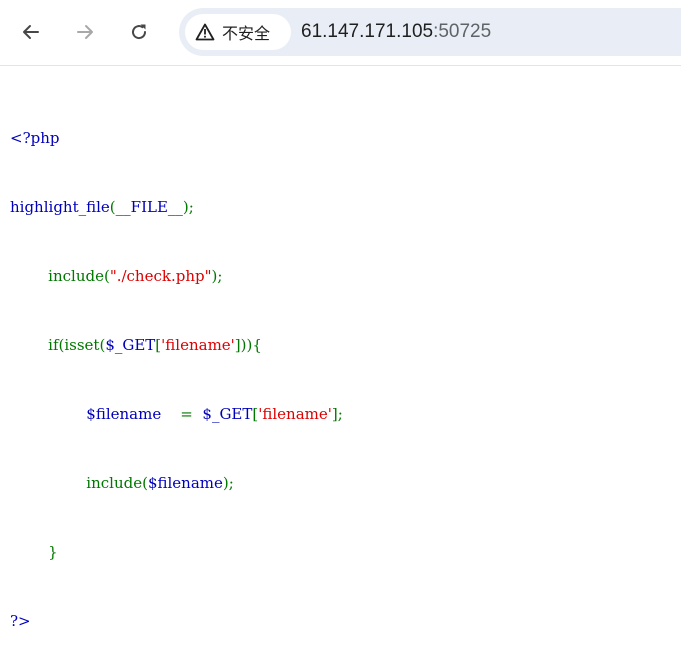  Describe the element at coordinates (160, 276) in the screenshot. I see `code-token: "./check.php"` at that location.